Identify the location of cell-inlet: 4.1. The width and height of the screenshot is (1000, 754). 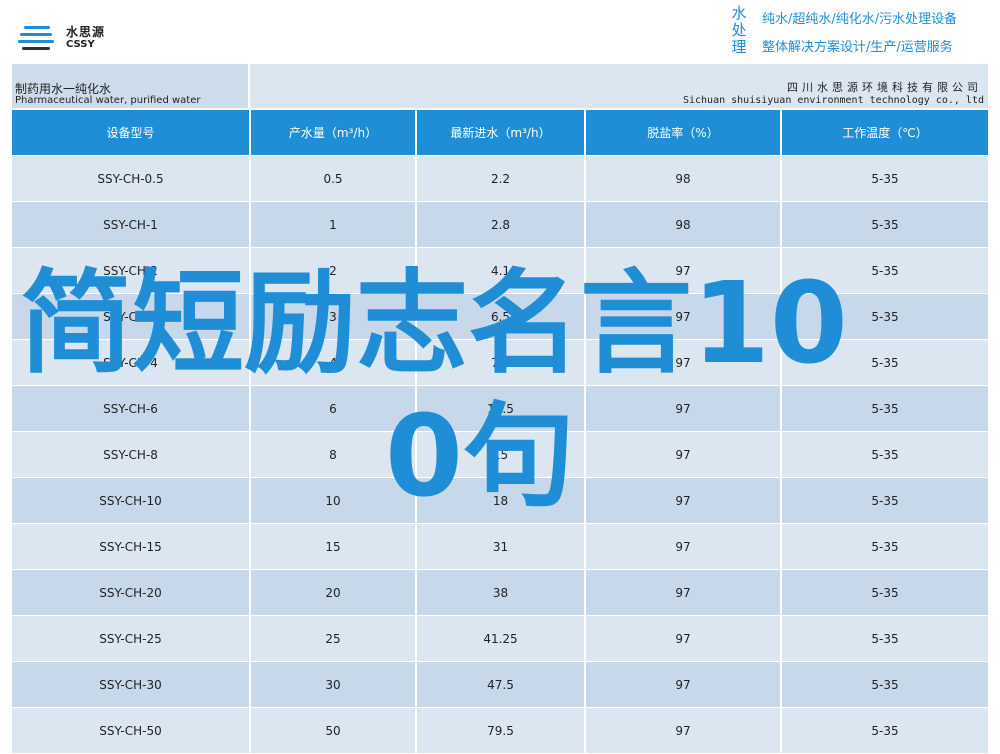
(501, 270).